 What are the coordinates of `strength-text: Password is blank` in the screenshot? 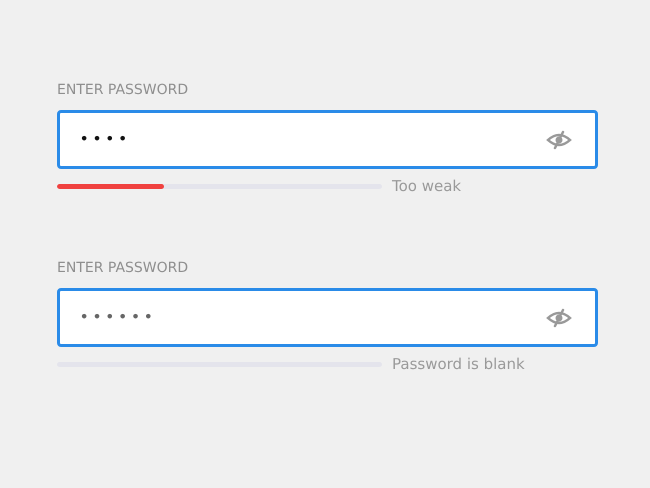 It's located at (458, 364).